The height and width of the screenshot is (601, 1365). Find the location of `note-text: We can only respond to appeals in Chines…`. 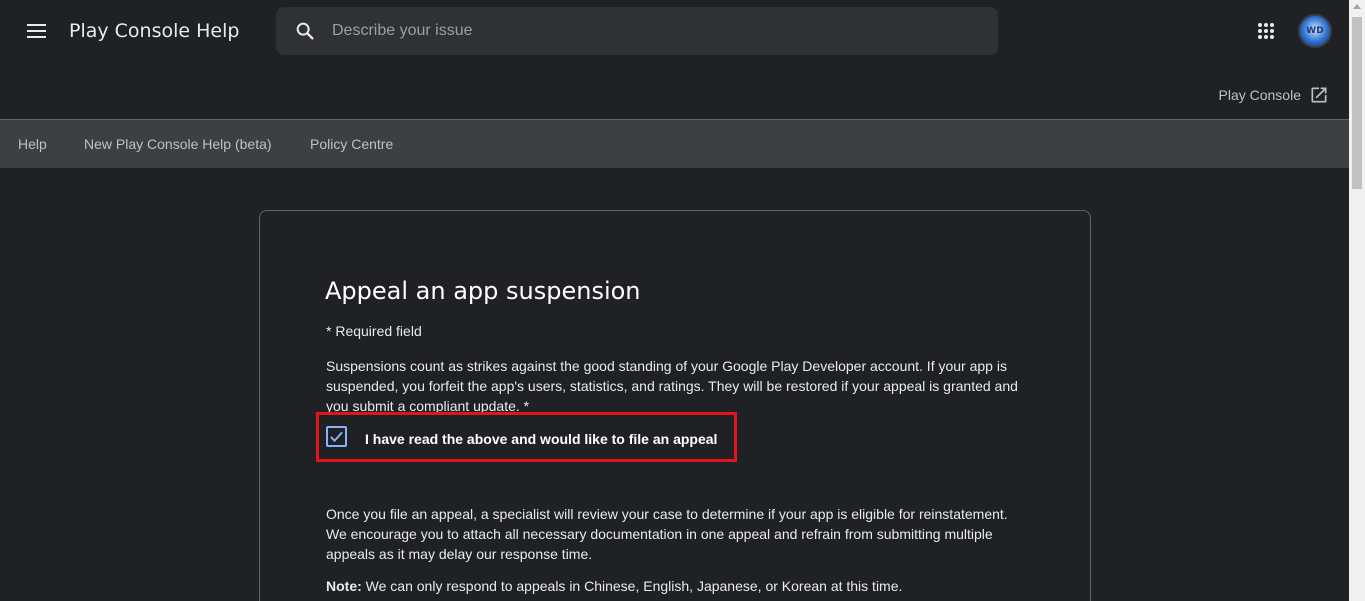

note-text: We can only respond to appeals in Chines… is located at coordinates (632, 586).